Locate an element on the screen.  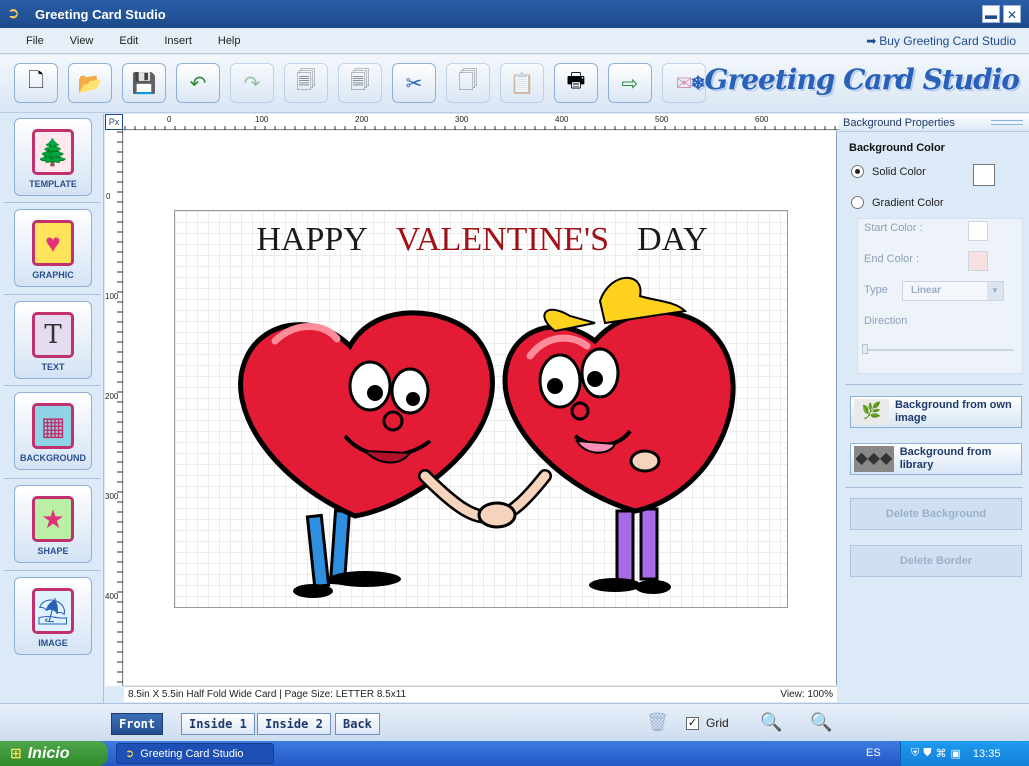
solid-color-swatch is located at coordinates (984, 175).